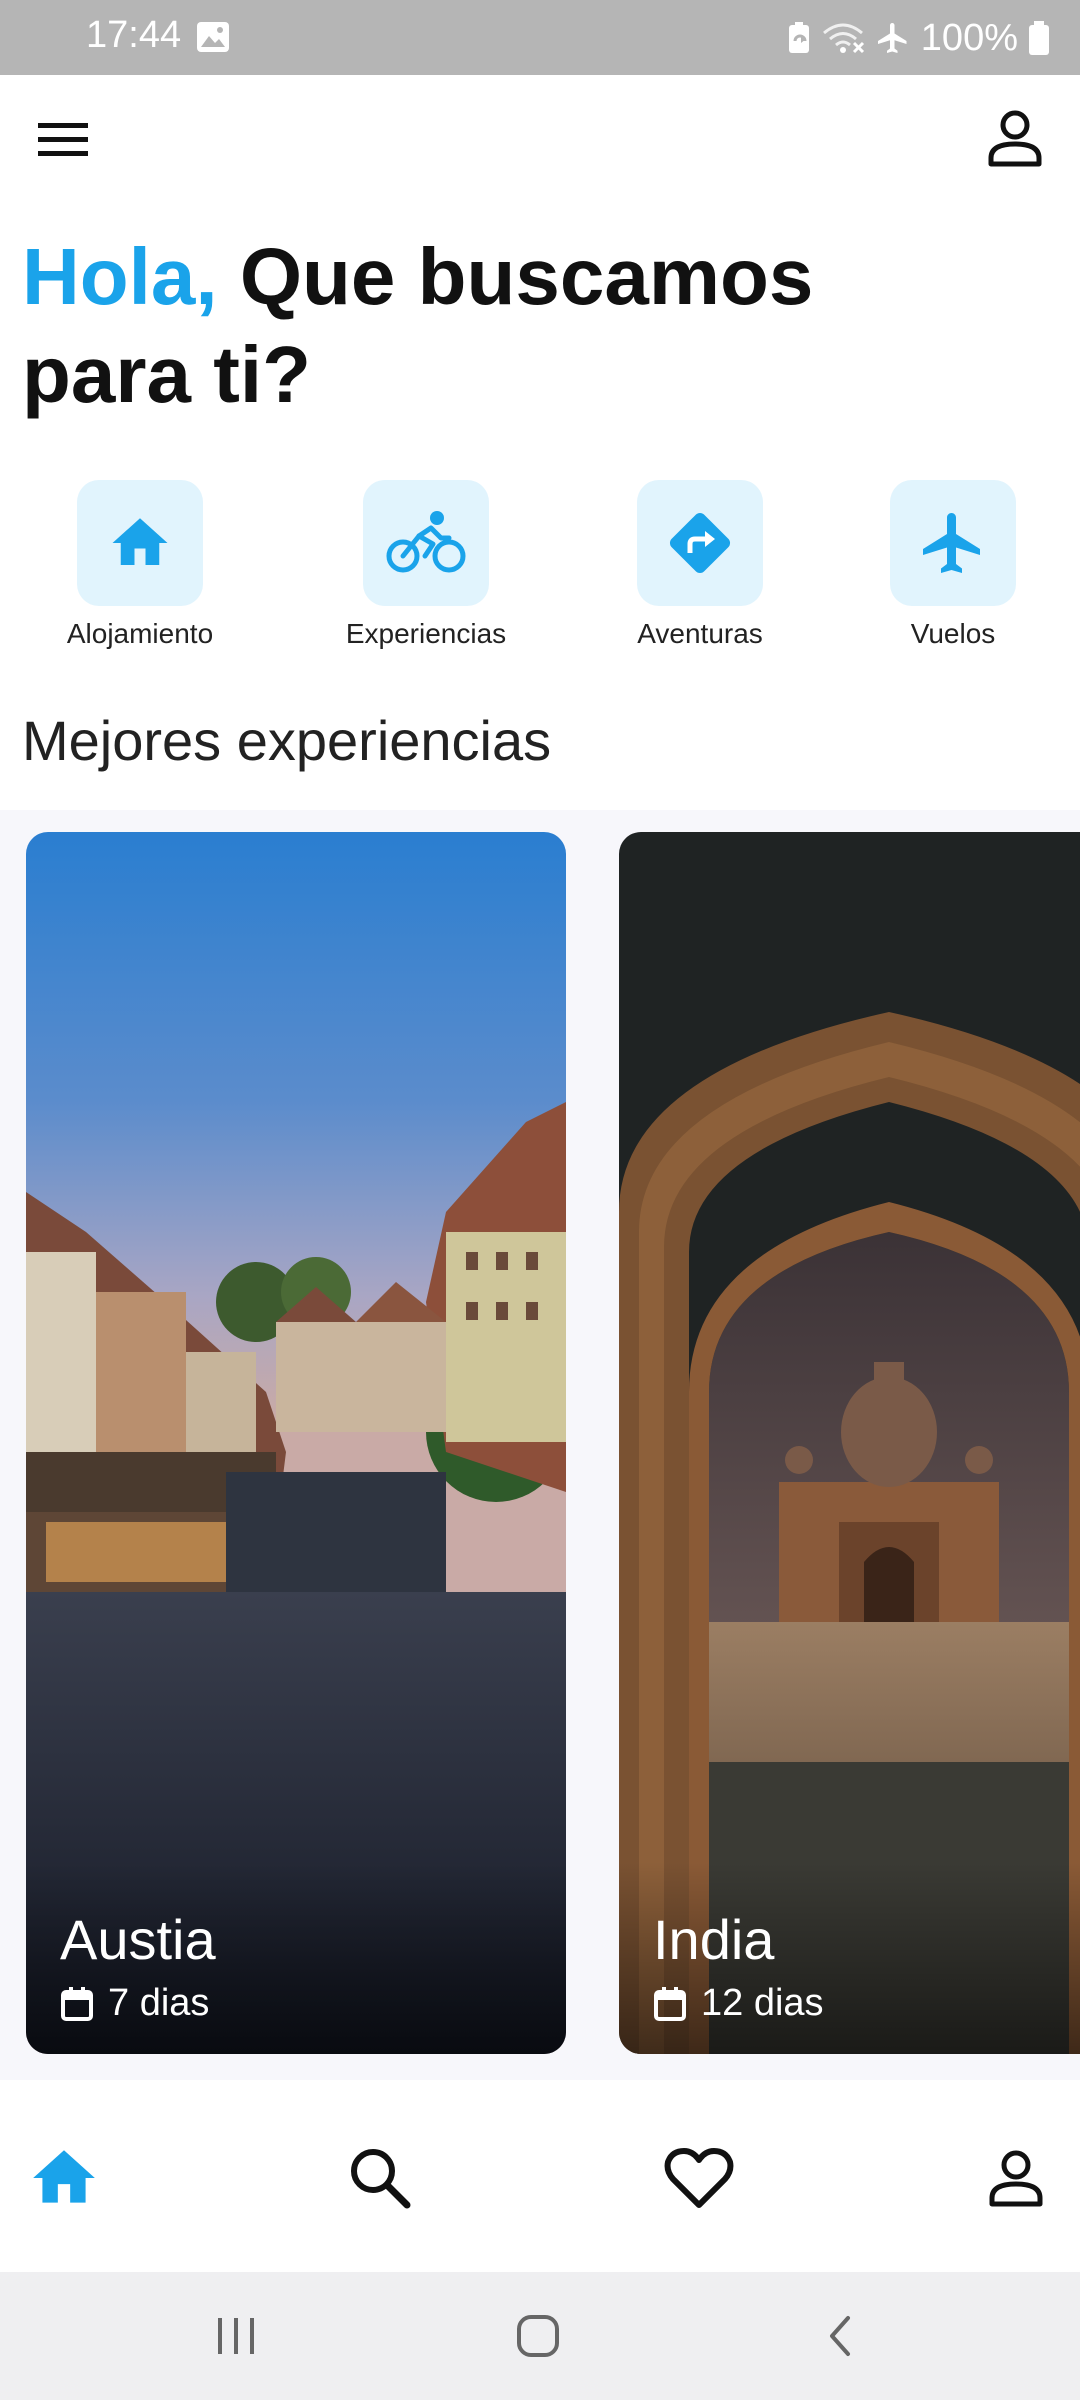  I want to click on category-label: Aventuras, so click(700, 633).